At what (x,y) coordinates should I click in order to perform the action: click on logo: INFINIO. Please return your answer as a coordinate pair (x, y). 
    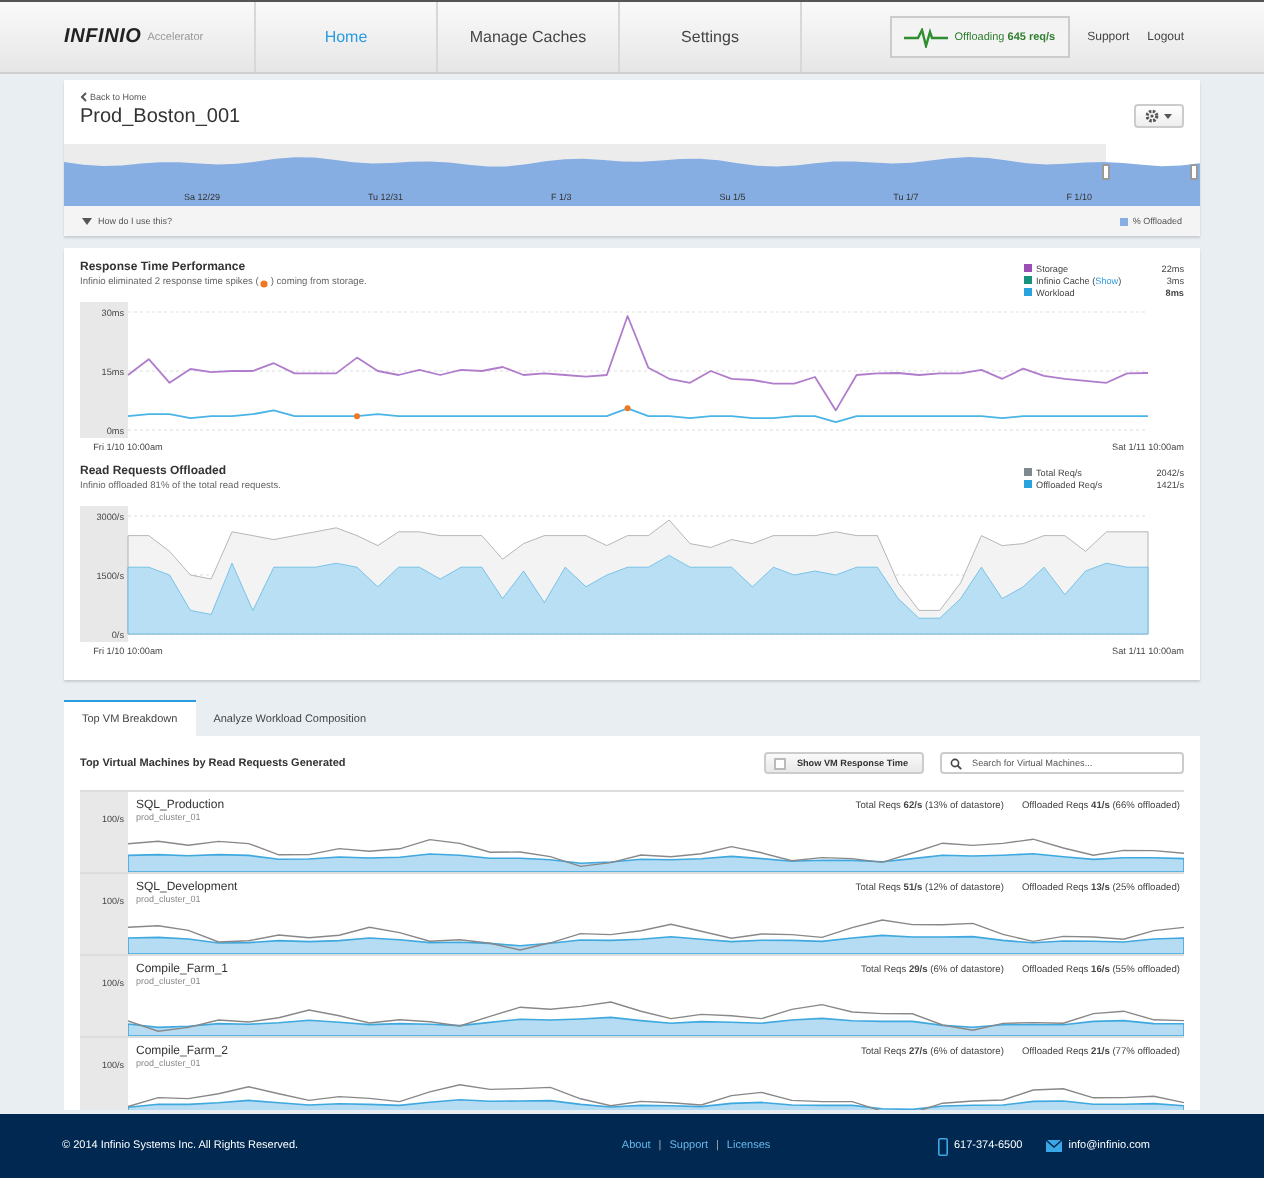
    Looking at the image, I should click on (103, 37).